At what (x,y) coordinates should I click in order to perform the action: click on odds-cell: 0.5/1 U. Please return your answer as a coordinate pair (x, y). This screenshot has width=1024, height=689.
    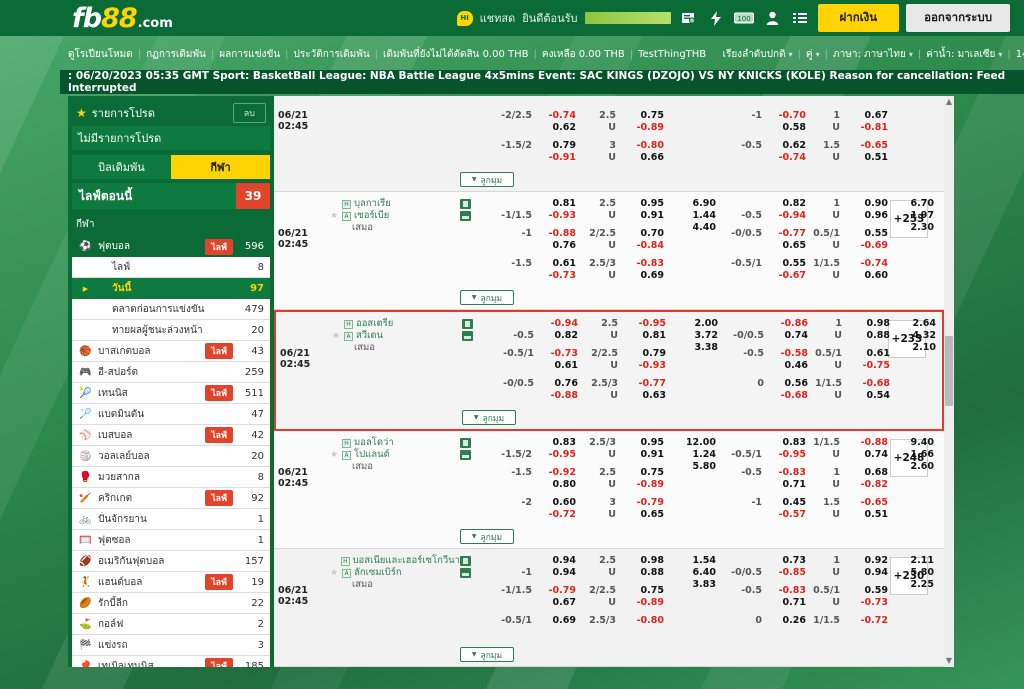
    Looking at the image, I should click on (823, 597).